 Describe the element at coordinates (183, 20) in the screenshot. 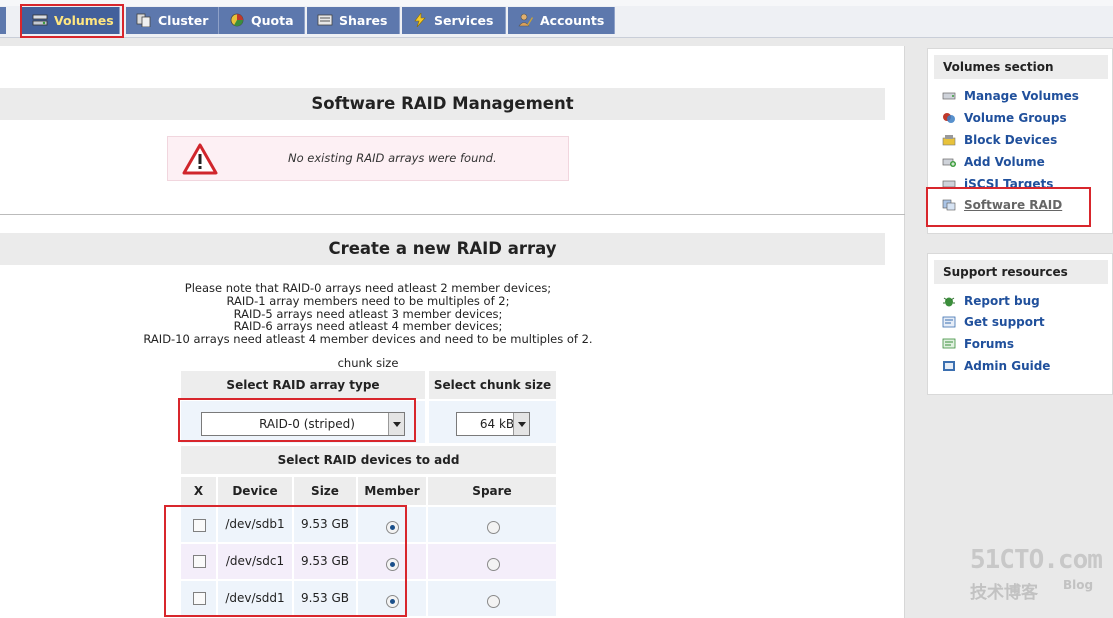

I see `tab-label: Cluster` at that location.